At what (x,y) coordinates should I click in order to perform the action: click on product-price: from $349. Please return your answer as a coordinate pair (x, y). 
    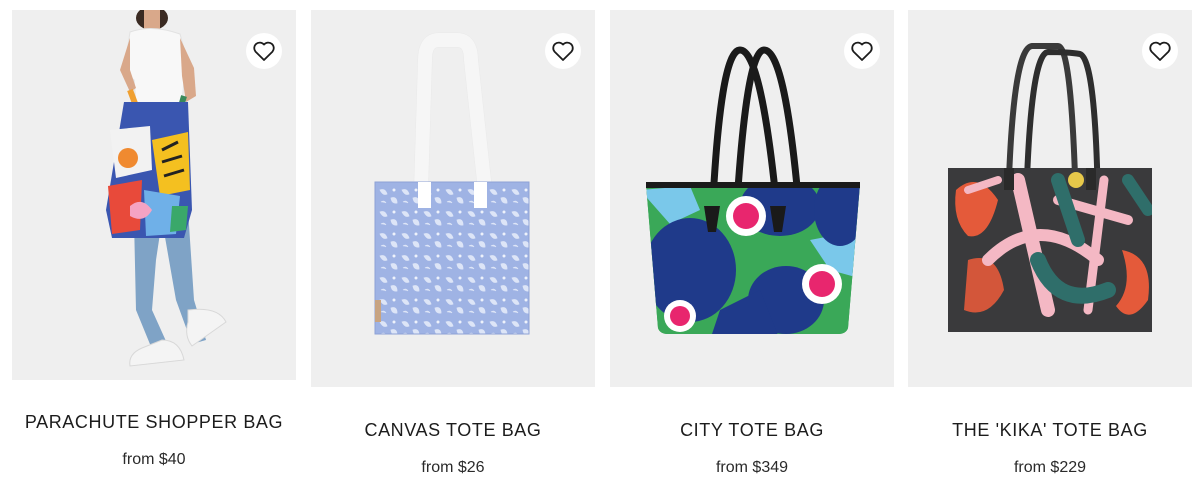
    Looking at the image, I should click on (752, 467).